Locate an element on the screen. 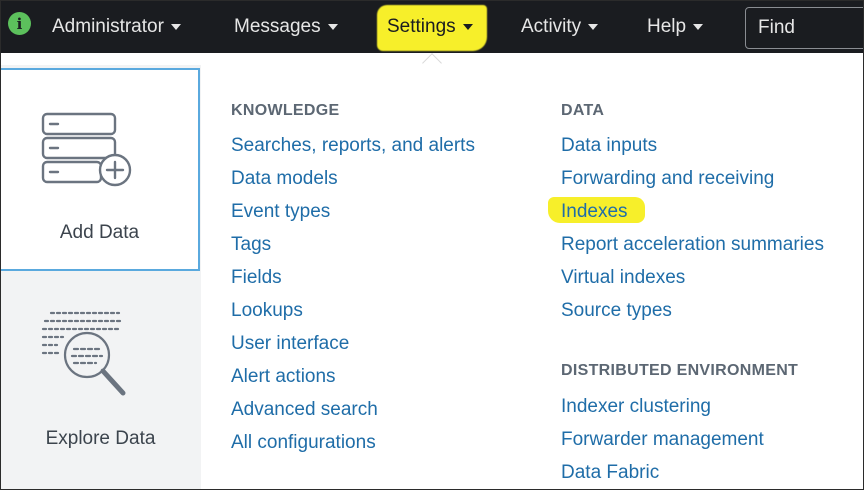 This screenshot has height=490, width=864. nav-help-label: Help is located at coordinates (667, 26).